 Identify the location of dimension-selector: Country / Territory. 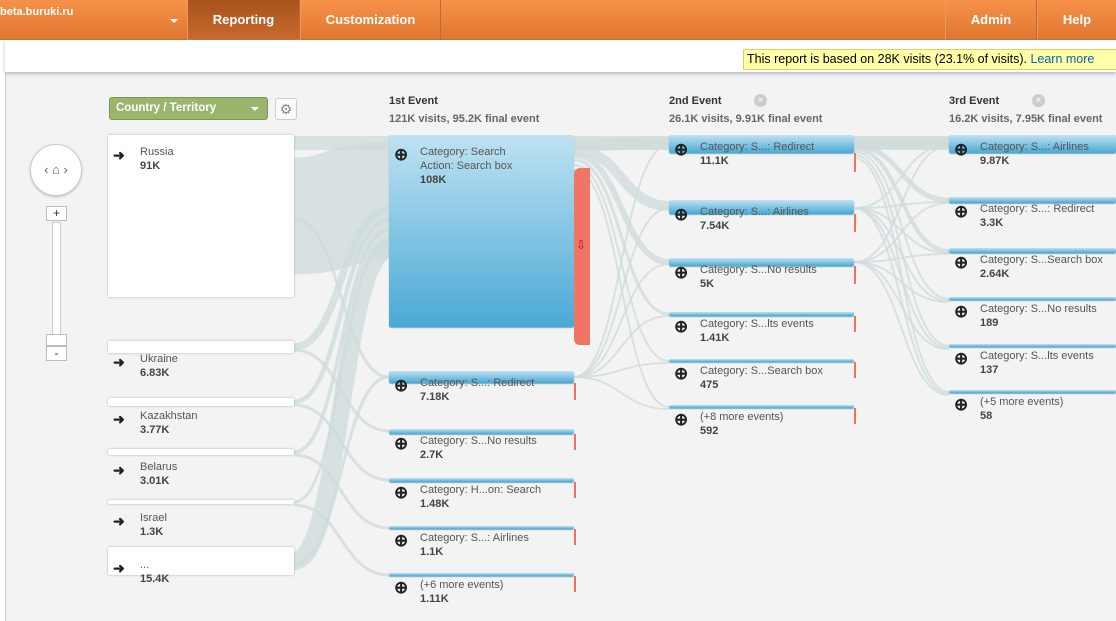
(188, 108).